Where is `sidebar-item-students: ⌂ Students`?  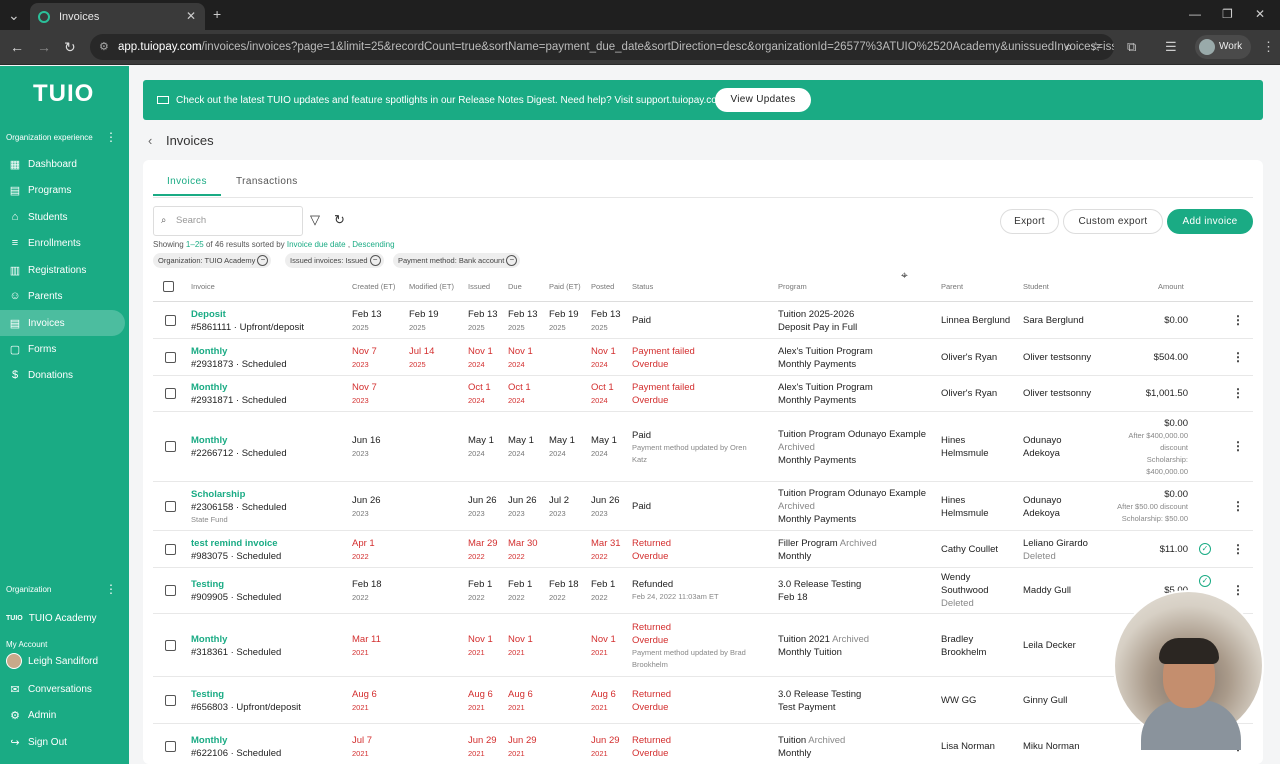
sidebar-item-students: ⌂ Students is located at coordinates (62, 217).